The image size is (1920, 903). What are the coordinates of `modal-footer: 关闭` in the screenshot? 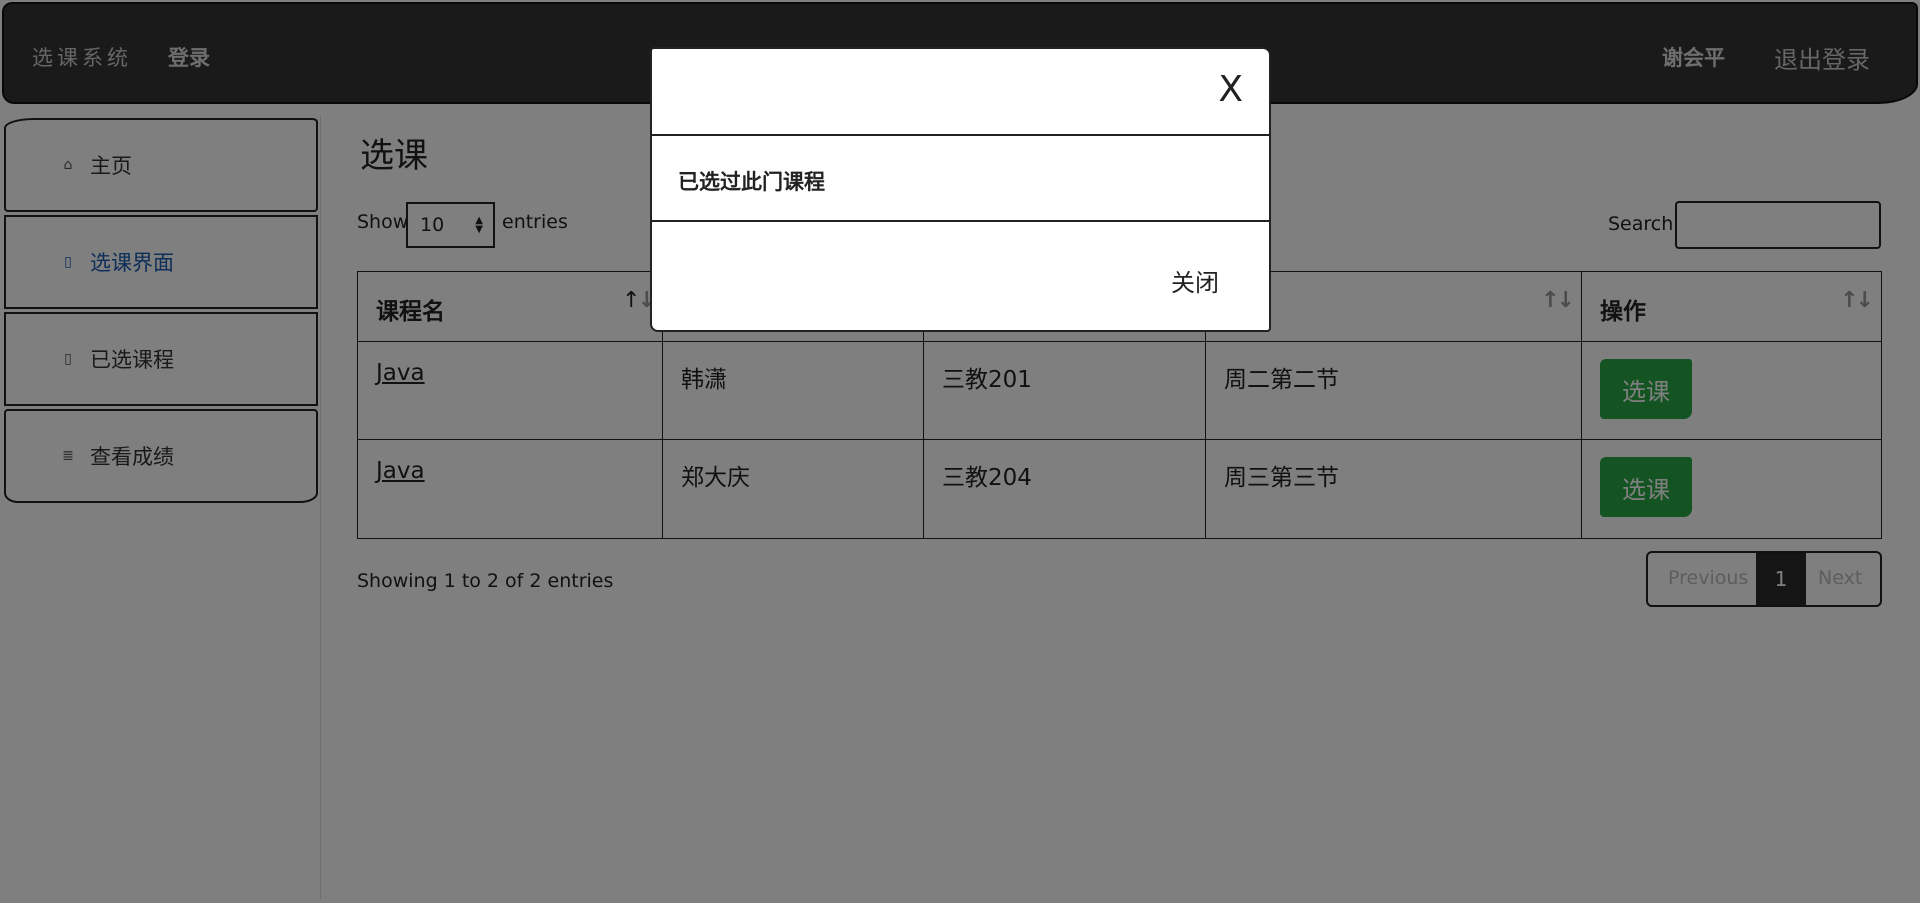 It's located at (960, 276).